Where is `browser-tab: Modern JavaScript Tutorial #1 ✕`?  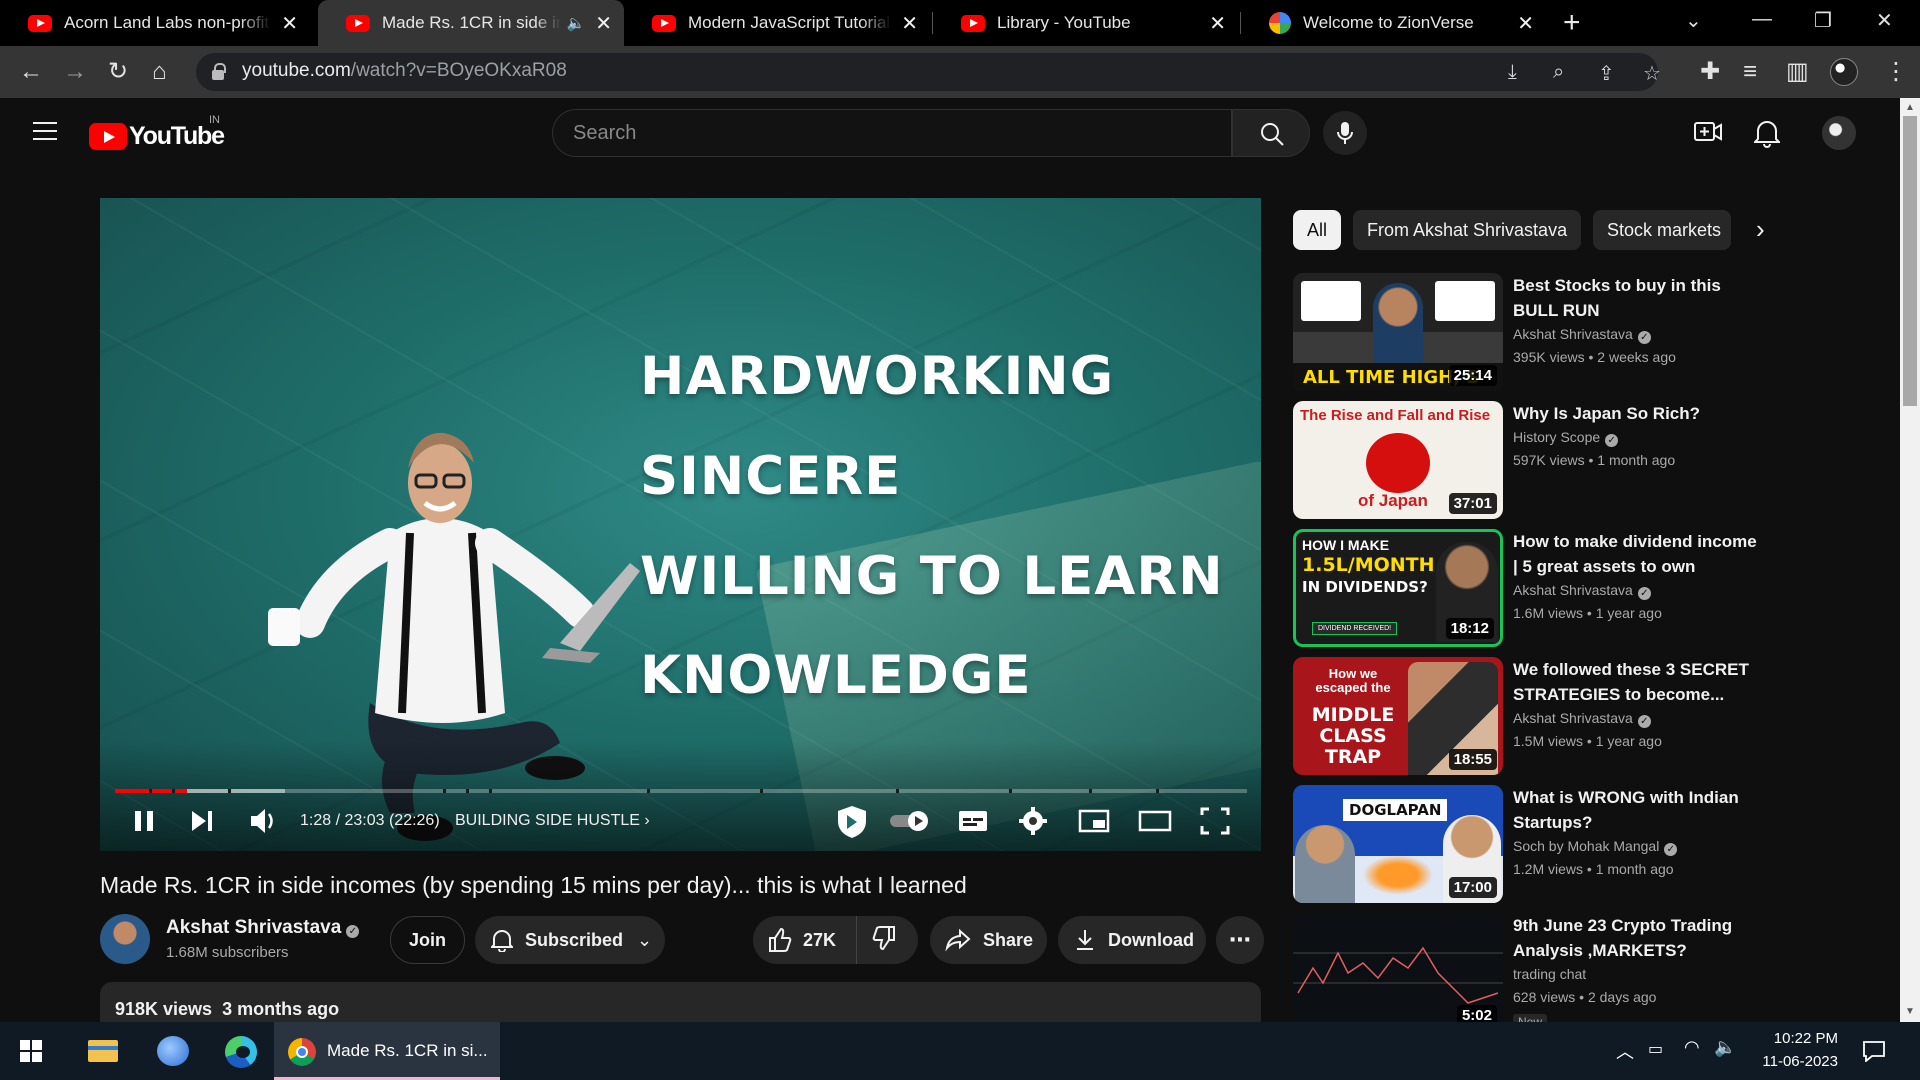 browser-tab: Modern JavaScript Tutorial #1 ✕ is located at coordinates (777, 23).